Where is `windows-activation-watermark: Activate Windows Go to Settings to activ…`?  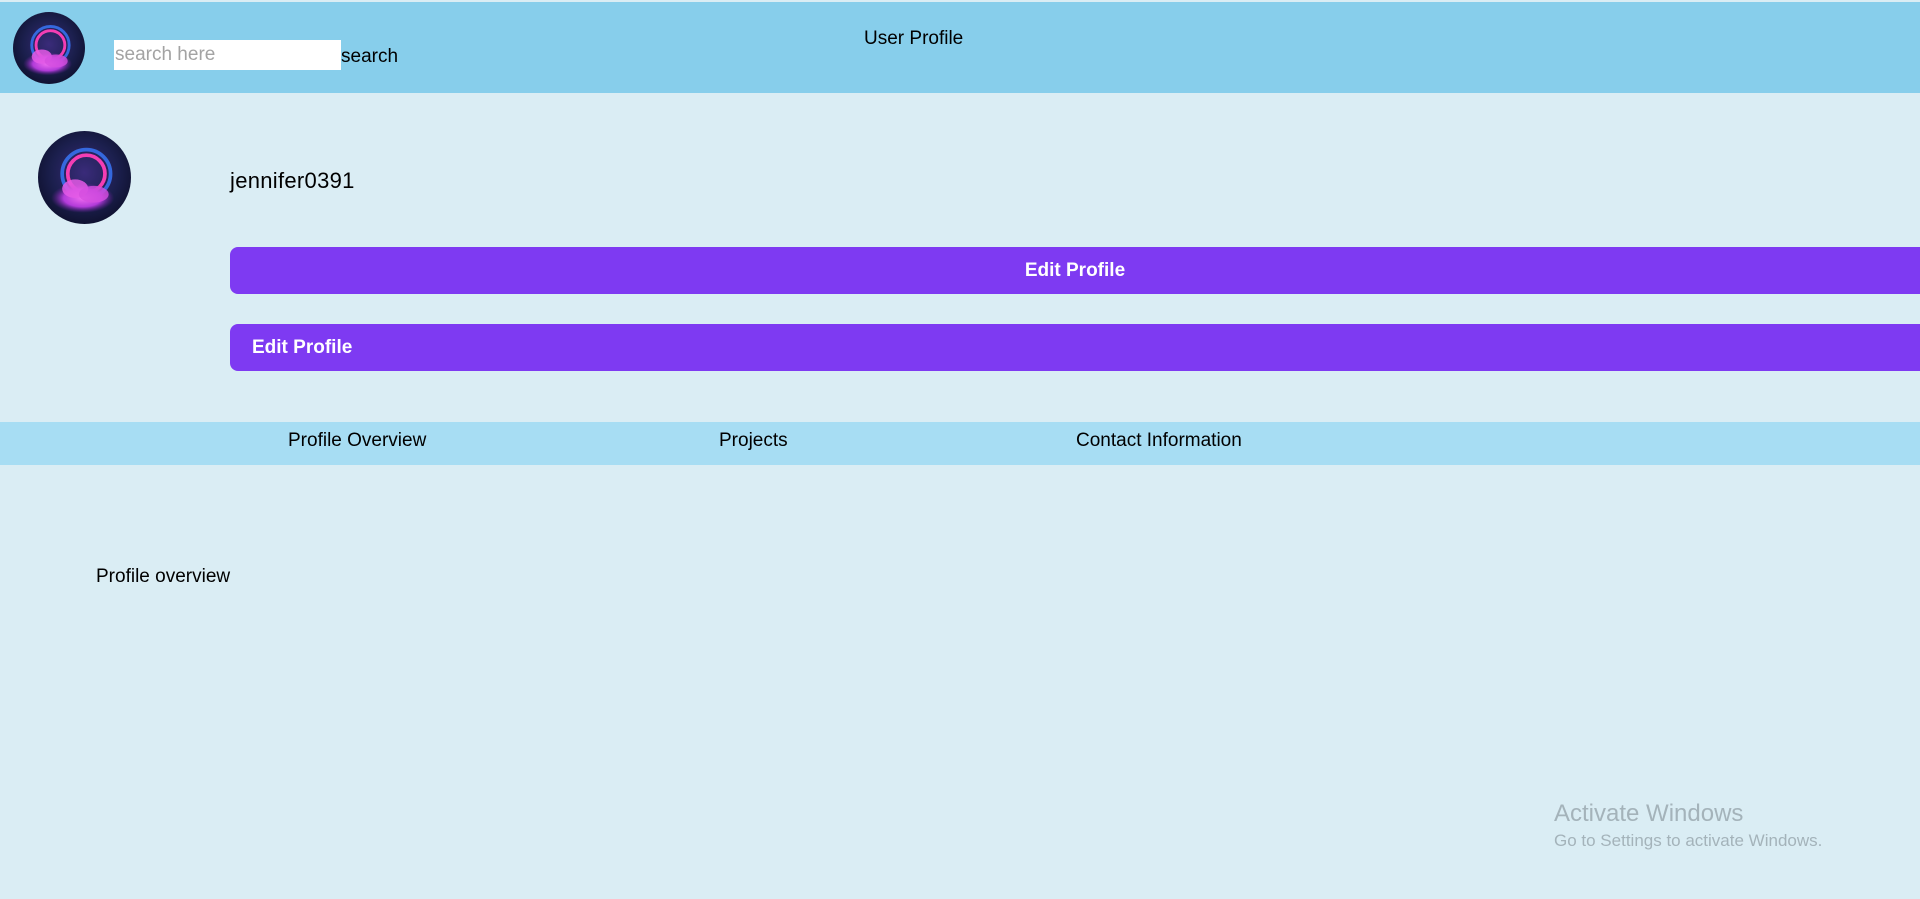
windows-activation-watermark: Activate Windows Go to Settings to activ… is located at coordinates (1688, 826).